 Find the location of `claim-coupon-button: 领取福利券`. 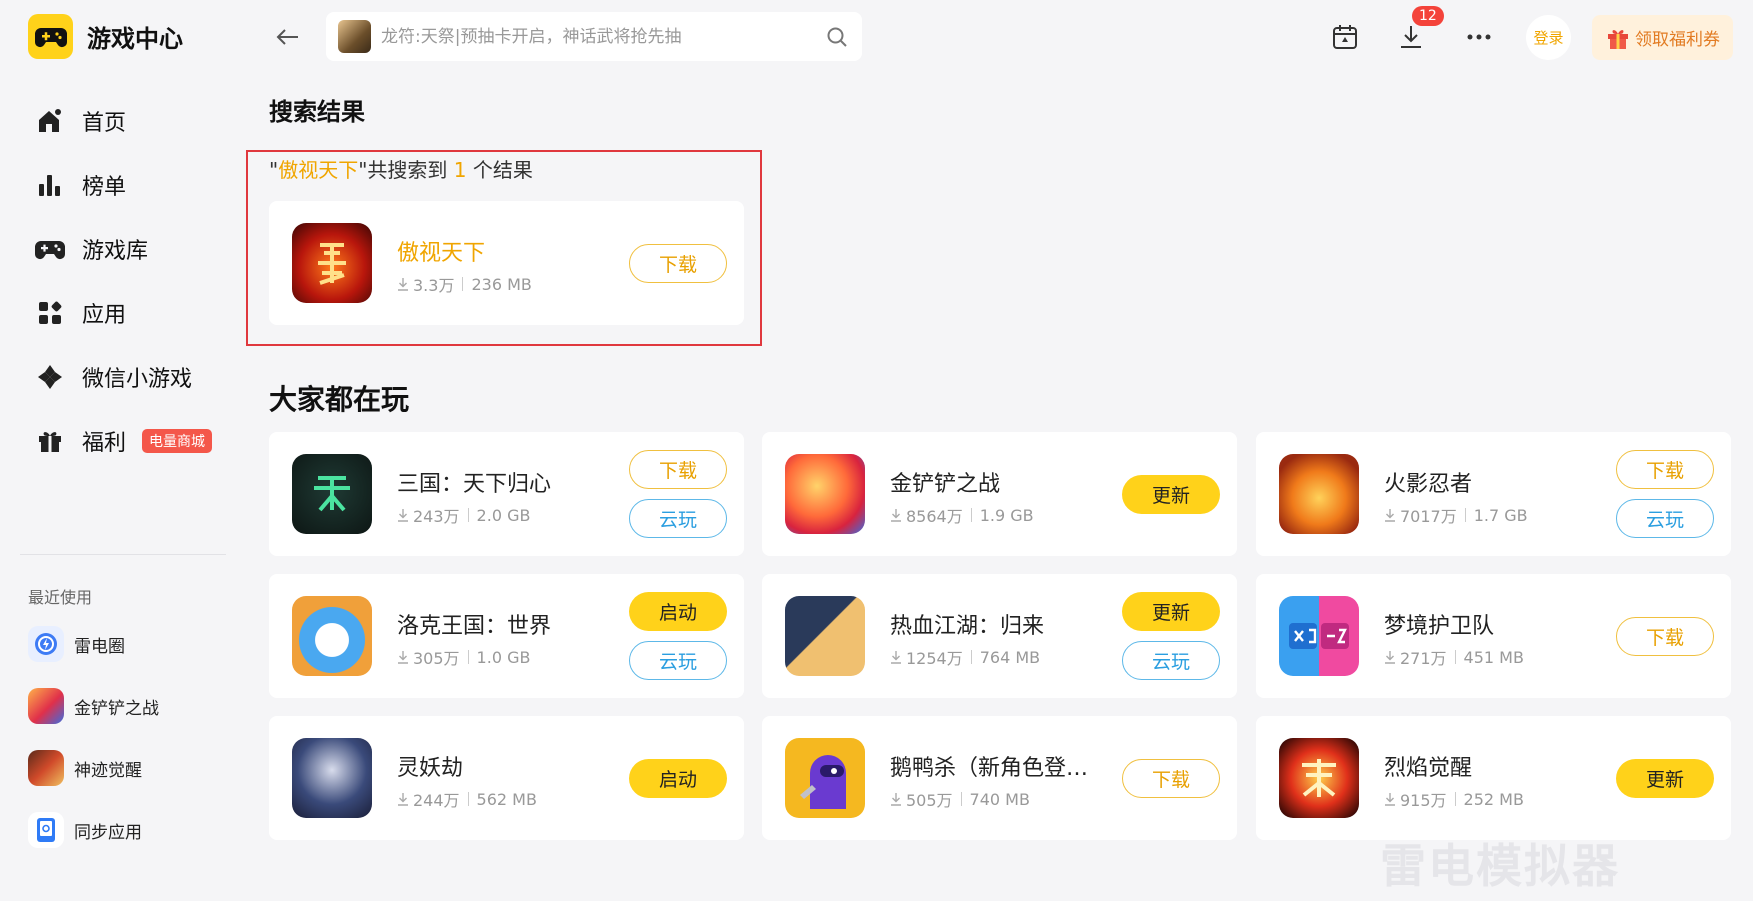

claim-coupon-button: 领取福利券 is located at coordinates (1662, 37).